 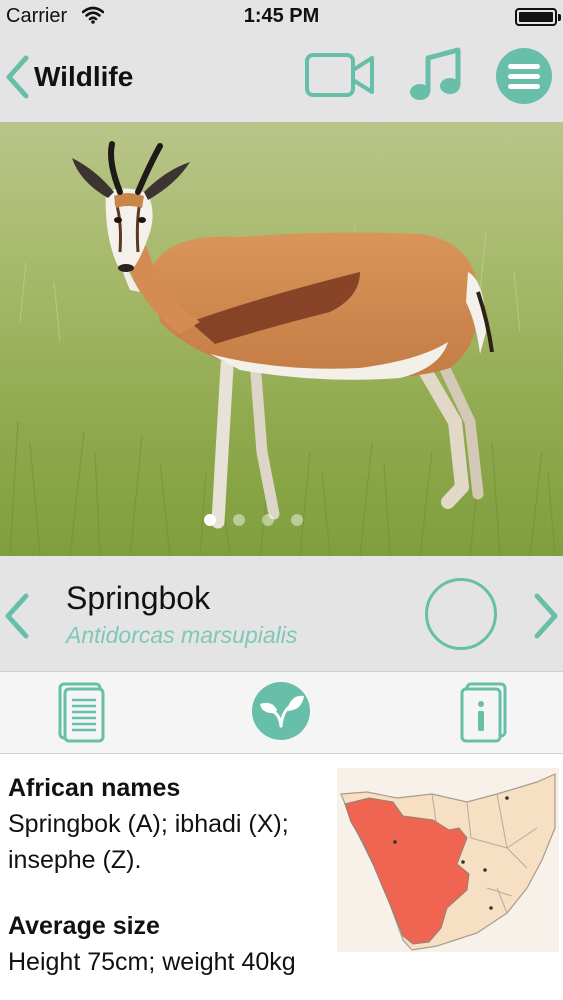 What do you see at coordinates (461, 614) in the screenshot?
I see `mark-seen-toggle` at bounding box center [461, 614].